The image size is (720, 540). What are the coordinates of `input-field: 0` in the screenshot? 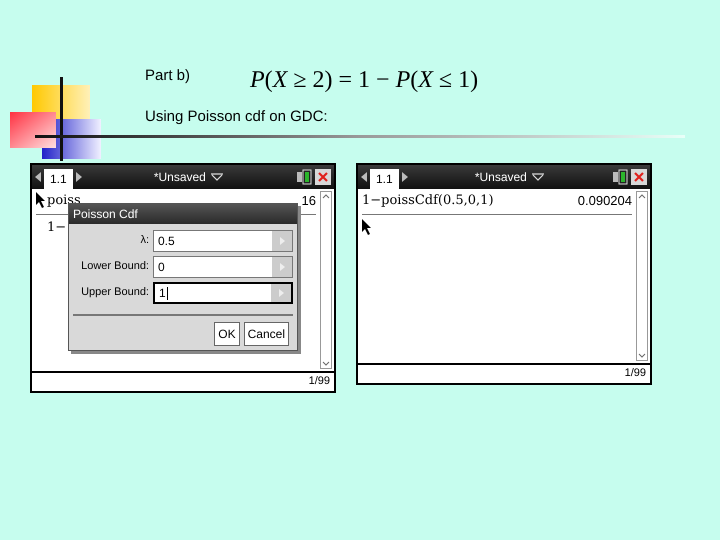 It's located at (223, 267).